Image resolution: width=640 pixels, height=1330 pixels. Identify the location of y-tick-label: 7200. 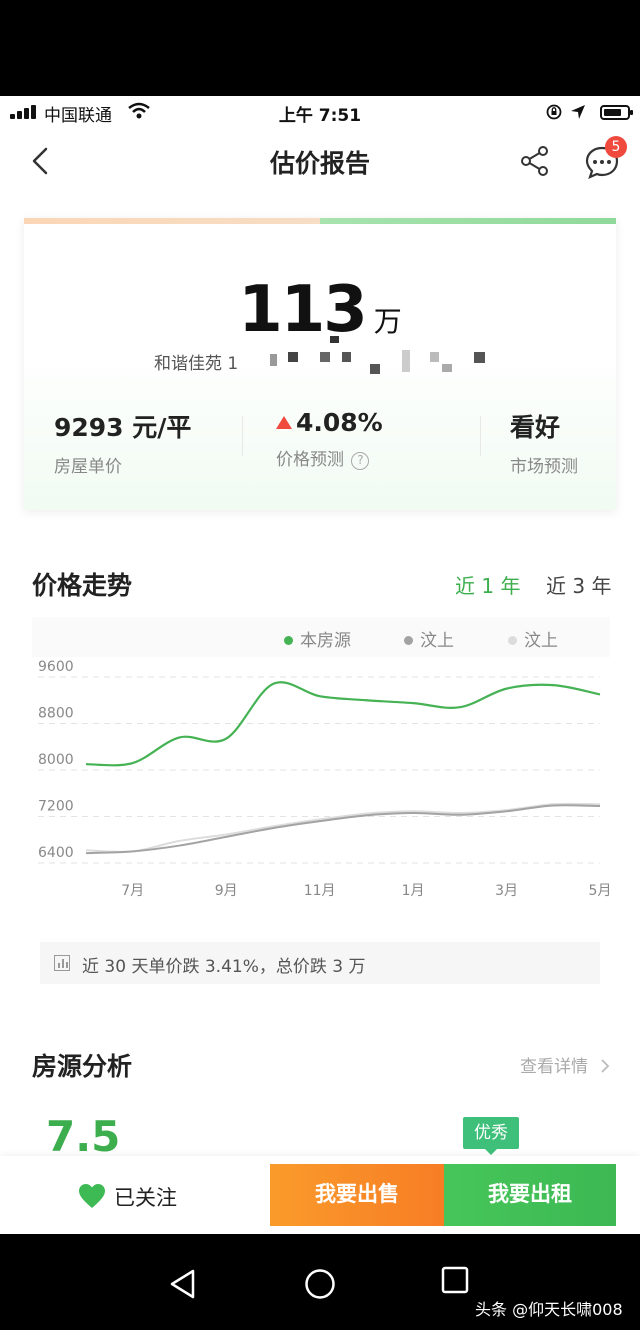
(56, 807).